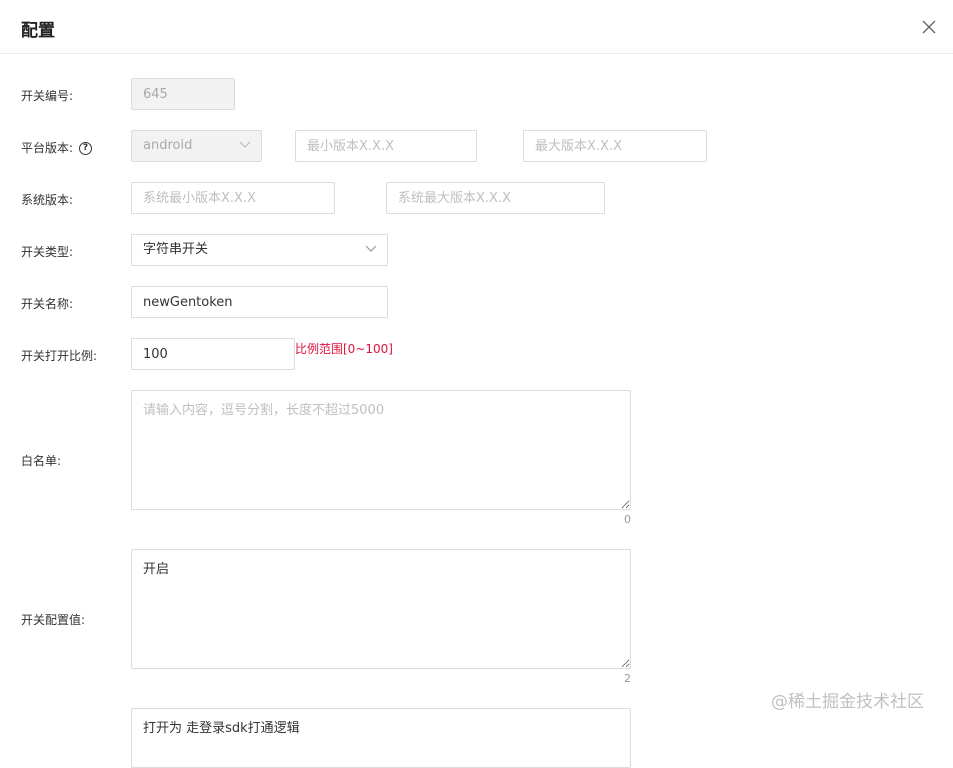  What do you see at coordinates (386, 146) in the screenshot?
I see `platform-min-version-input` at bounding box center [386, 146].